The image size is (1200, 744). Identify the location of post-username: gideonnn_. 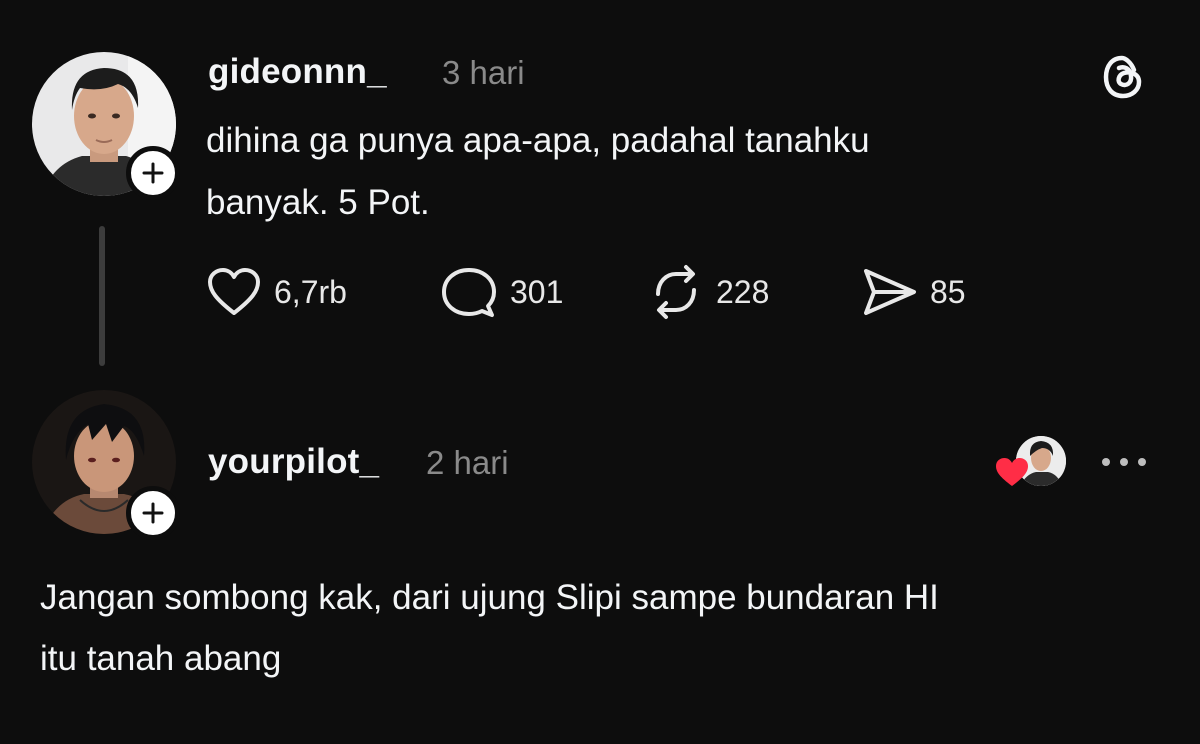
(297, 72).